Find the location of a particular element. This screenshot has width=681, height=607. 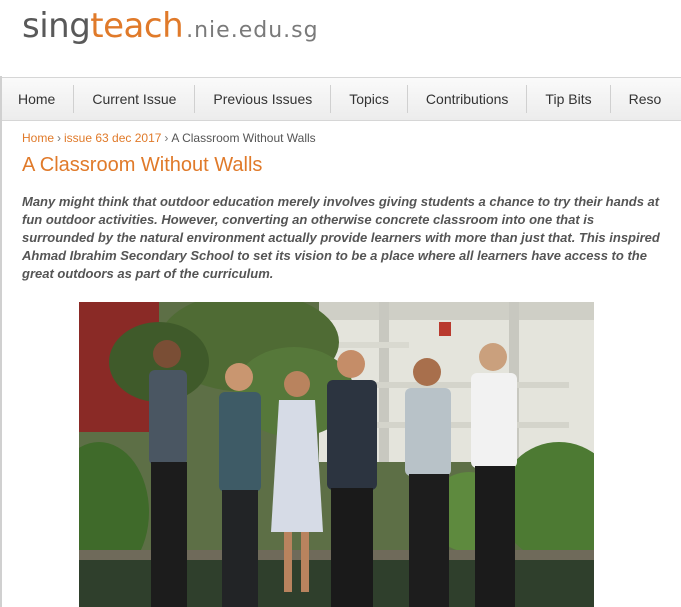

nav-topics: Topics is located at coordinates (369, 99).